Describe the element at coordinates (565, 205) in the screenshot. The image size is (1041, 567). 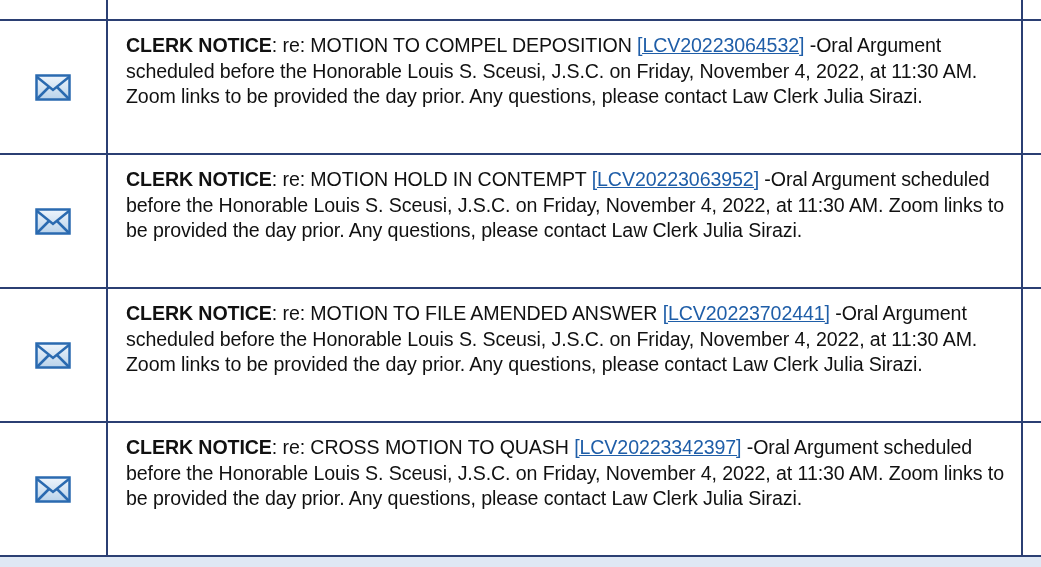
I see `clerk-notice-text: CLERK NOTICE: re: MOTION HOLD IN CONTEMPT [LCV20223063952] -Oral Argument scheduled before the Honorable Louis S. Sceusi, J.S.C. on Friday, November 4, 2022, at 11:30 AM. Zoom links to be provided the day prior. Any questions, please contact Law Clerk Julia Sirazi.` at that location.